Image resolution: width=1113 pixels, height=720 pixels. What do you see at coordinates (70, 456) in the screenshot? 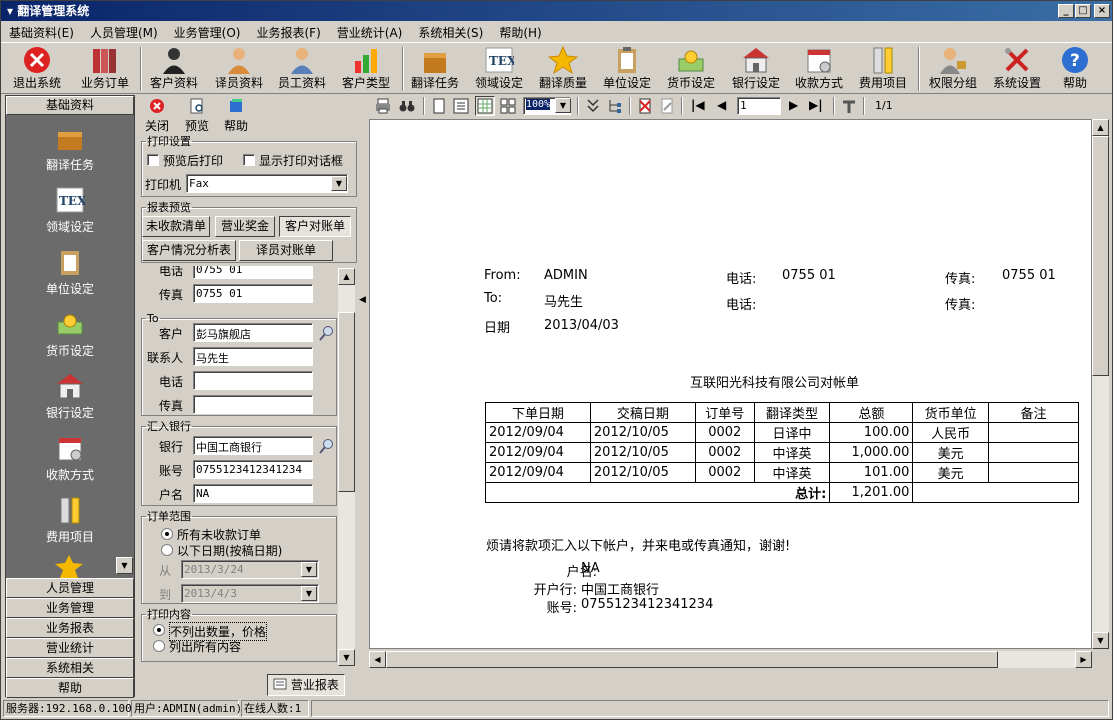
I see `nav-item-payment-methods: 收款方式` at bounding box center [70, 456].